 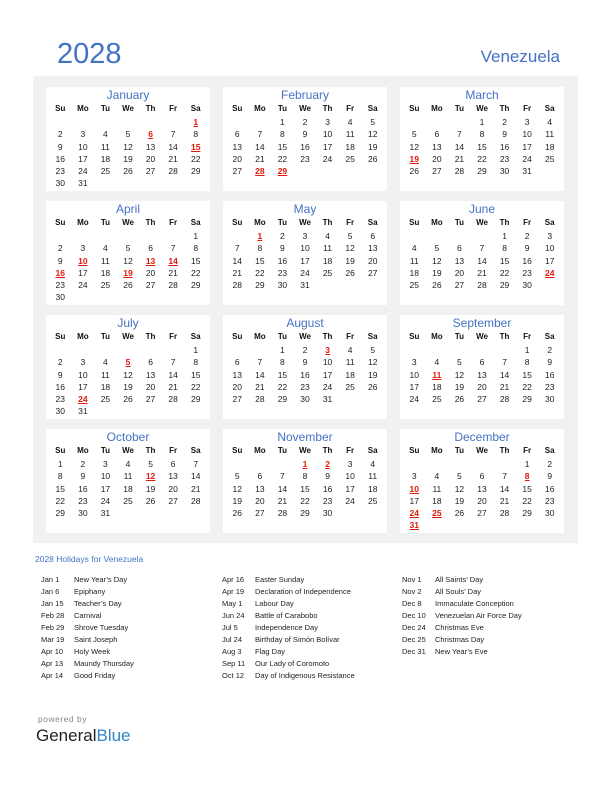 I want to click on day: 5, so click(x=128, y=134).